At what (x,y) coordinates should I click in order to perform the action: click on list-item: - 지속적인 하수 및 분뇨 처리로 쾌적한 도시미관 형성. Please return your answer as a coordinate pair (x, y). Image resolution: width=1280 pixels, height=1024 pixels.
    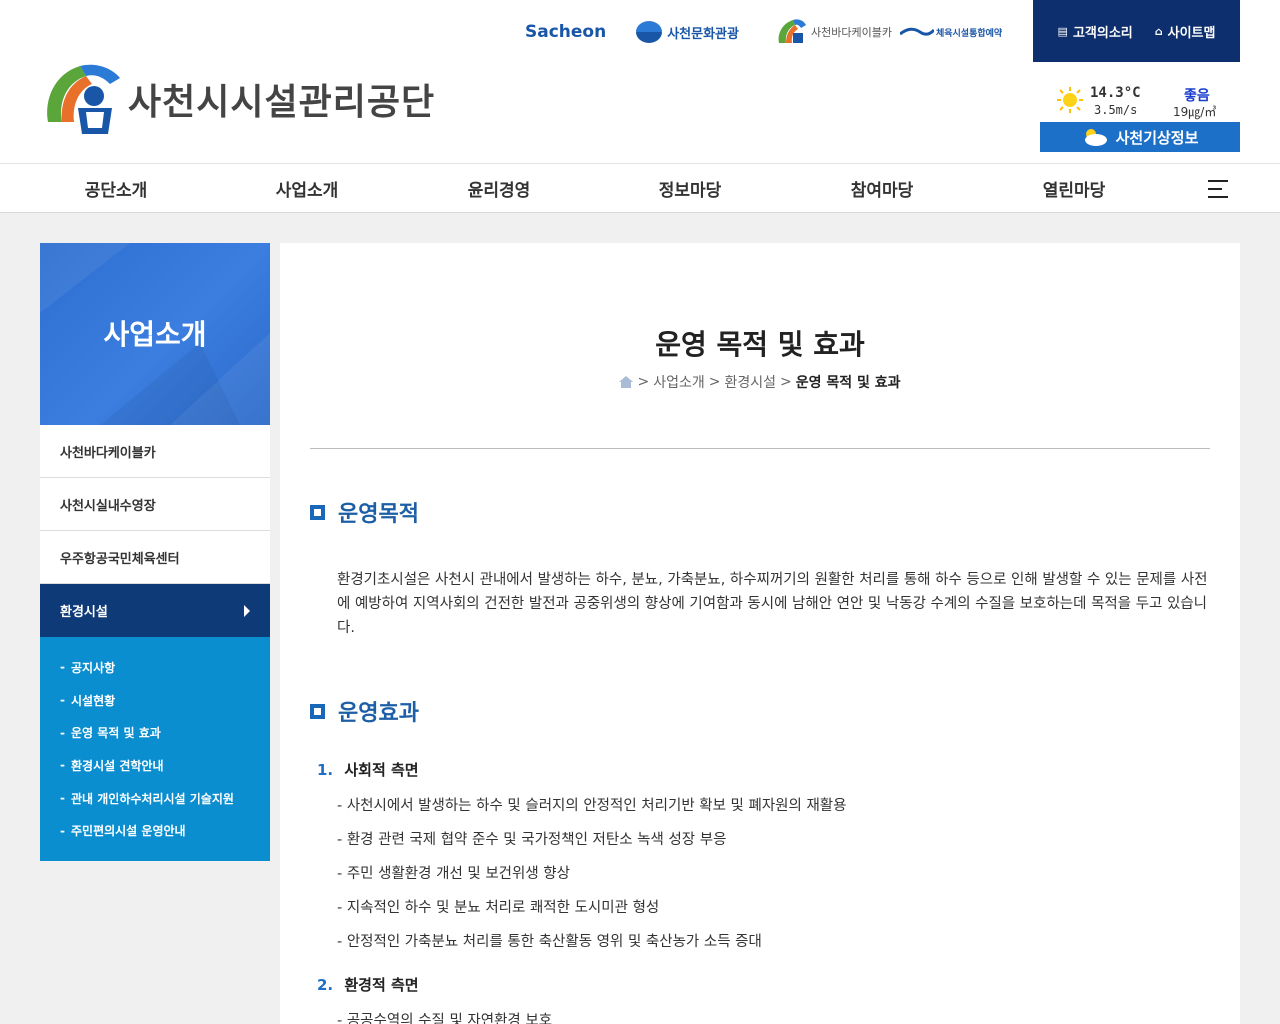
    Looking at the image, I should click on (498, 908).